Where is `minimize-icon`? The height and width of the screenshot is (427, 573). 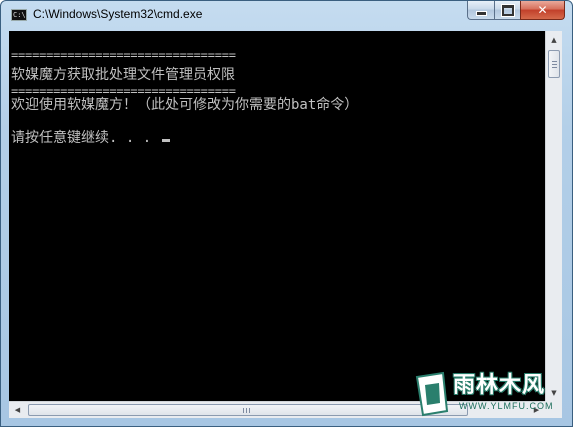
minimize-icon is located at coordinates (481, 13).